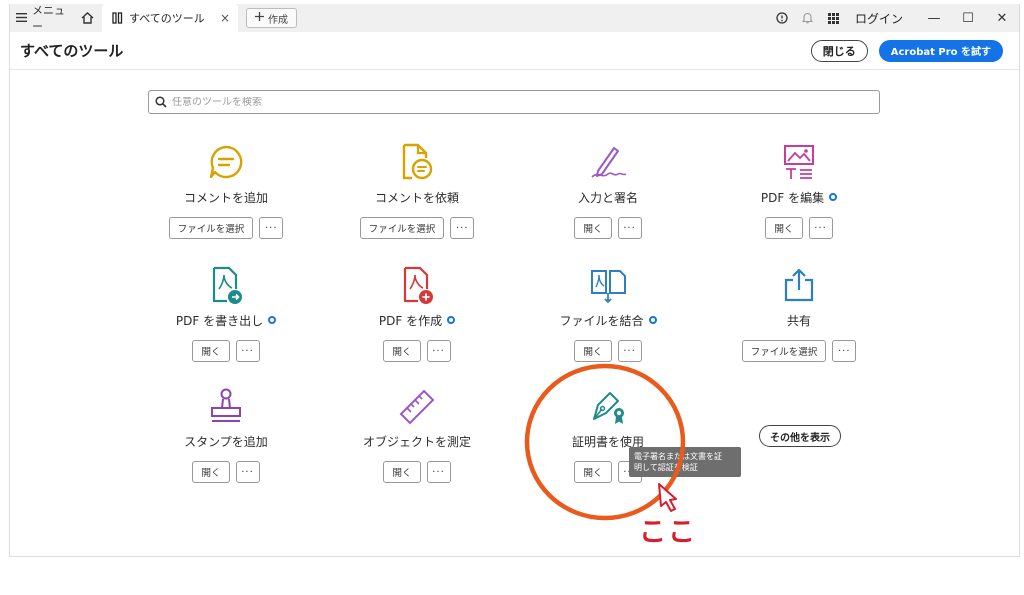 The width and height of the screenshot is (1024, 595). I want to click on create-pdf-icon, so click(417, 285).